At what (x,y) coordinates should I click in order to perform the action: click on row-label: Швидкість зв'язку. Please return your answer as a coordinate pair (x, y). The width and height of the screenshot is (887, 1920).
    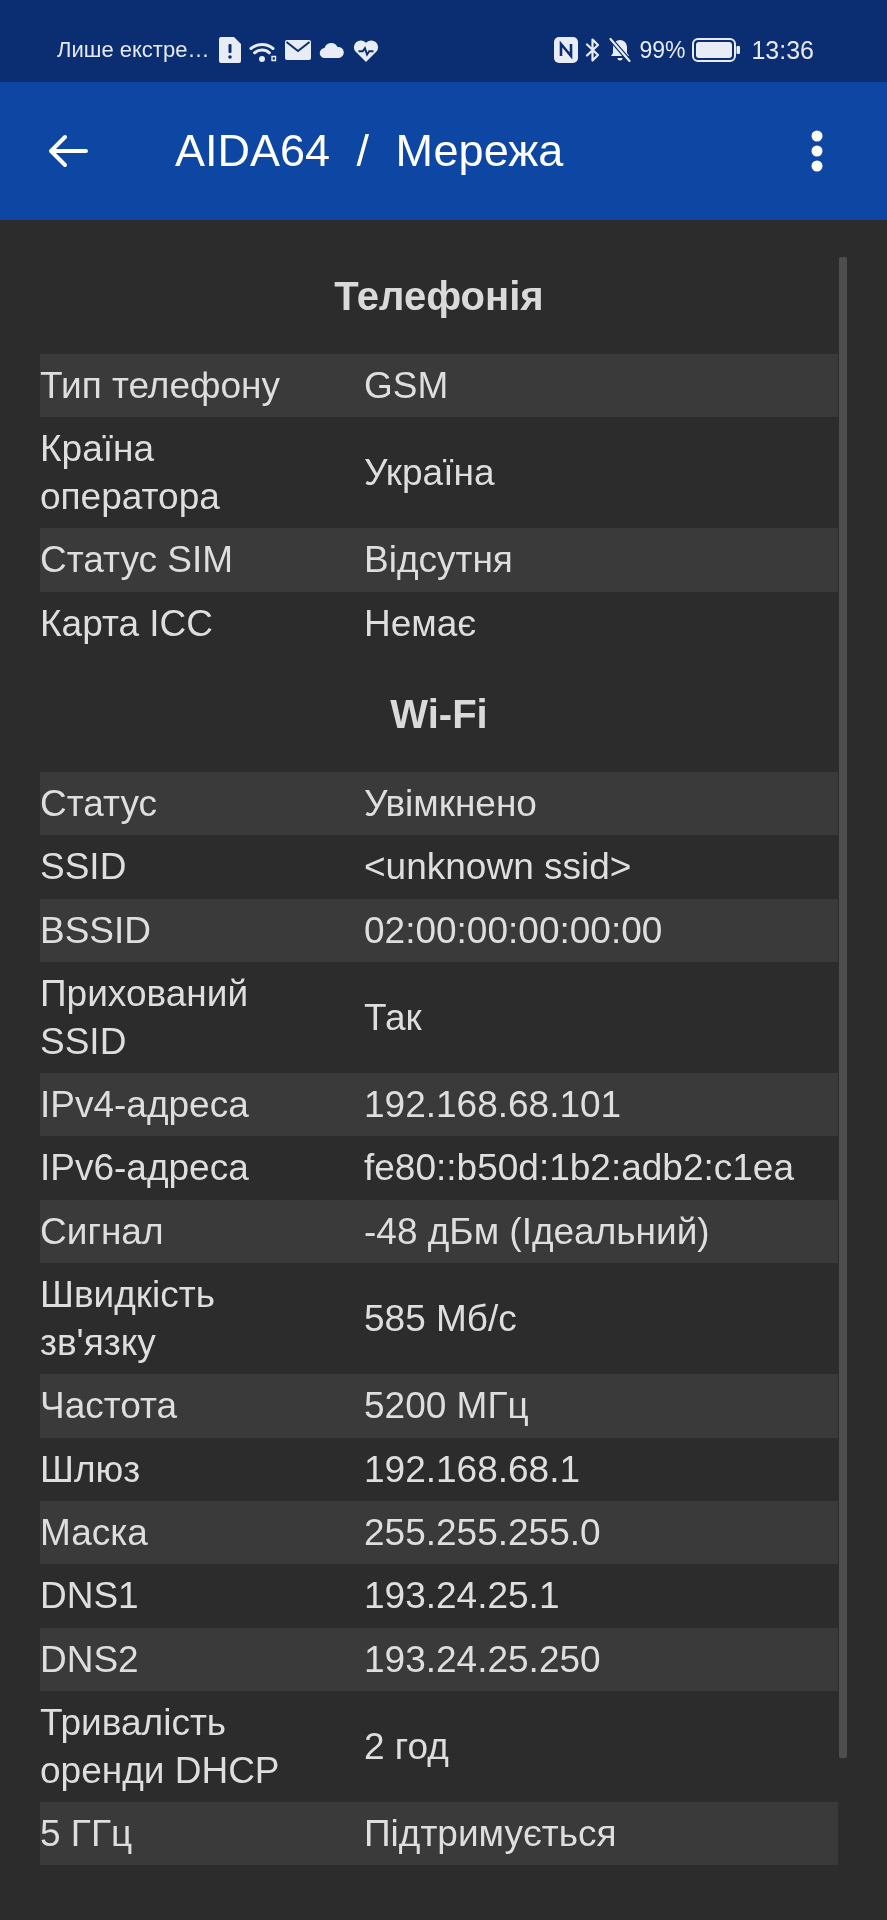
    Looking at the image, I should click on (128, 1319).